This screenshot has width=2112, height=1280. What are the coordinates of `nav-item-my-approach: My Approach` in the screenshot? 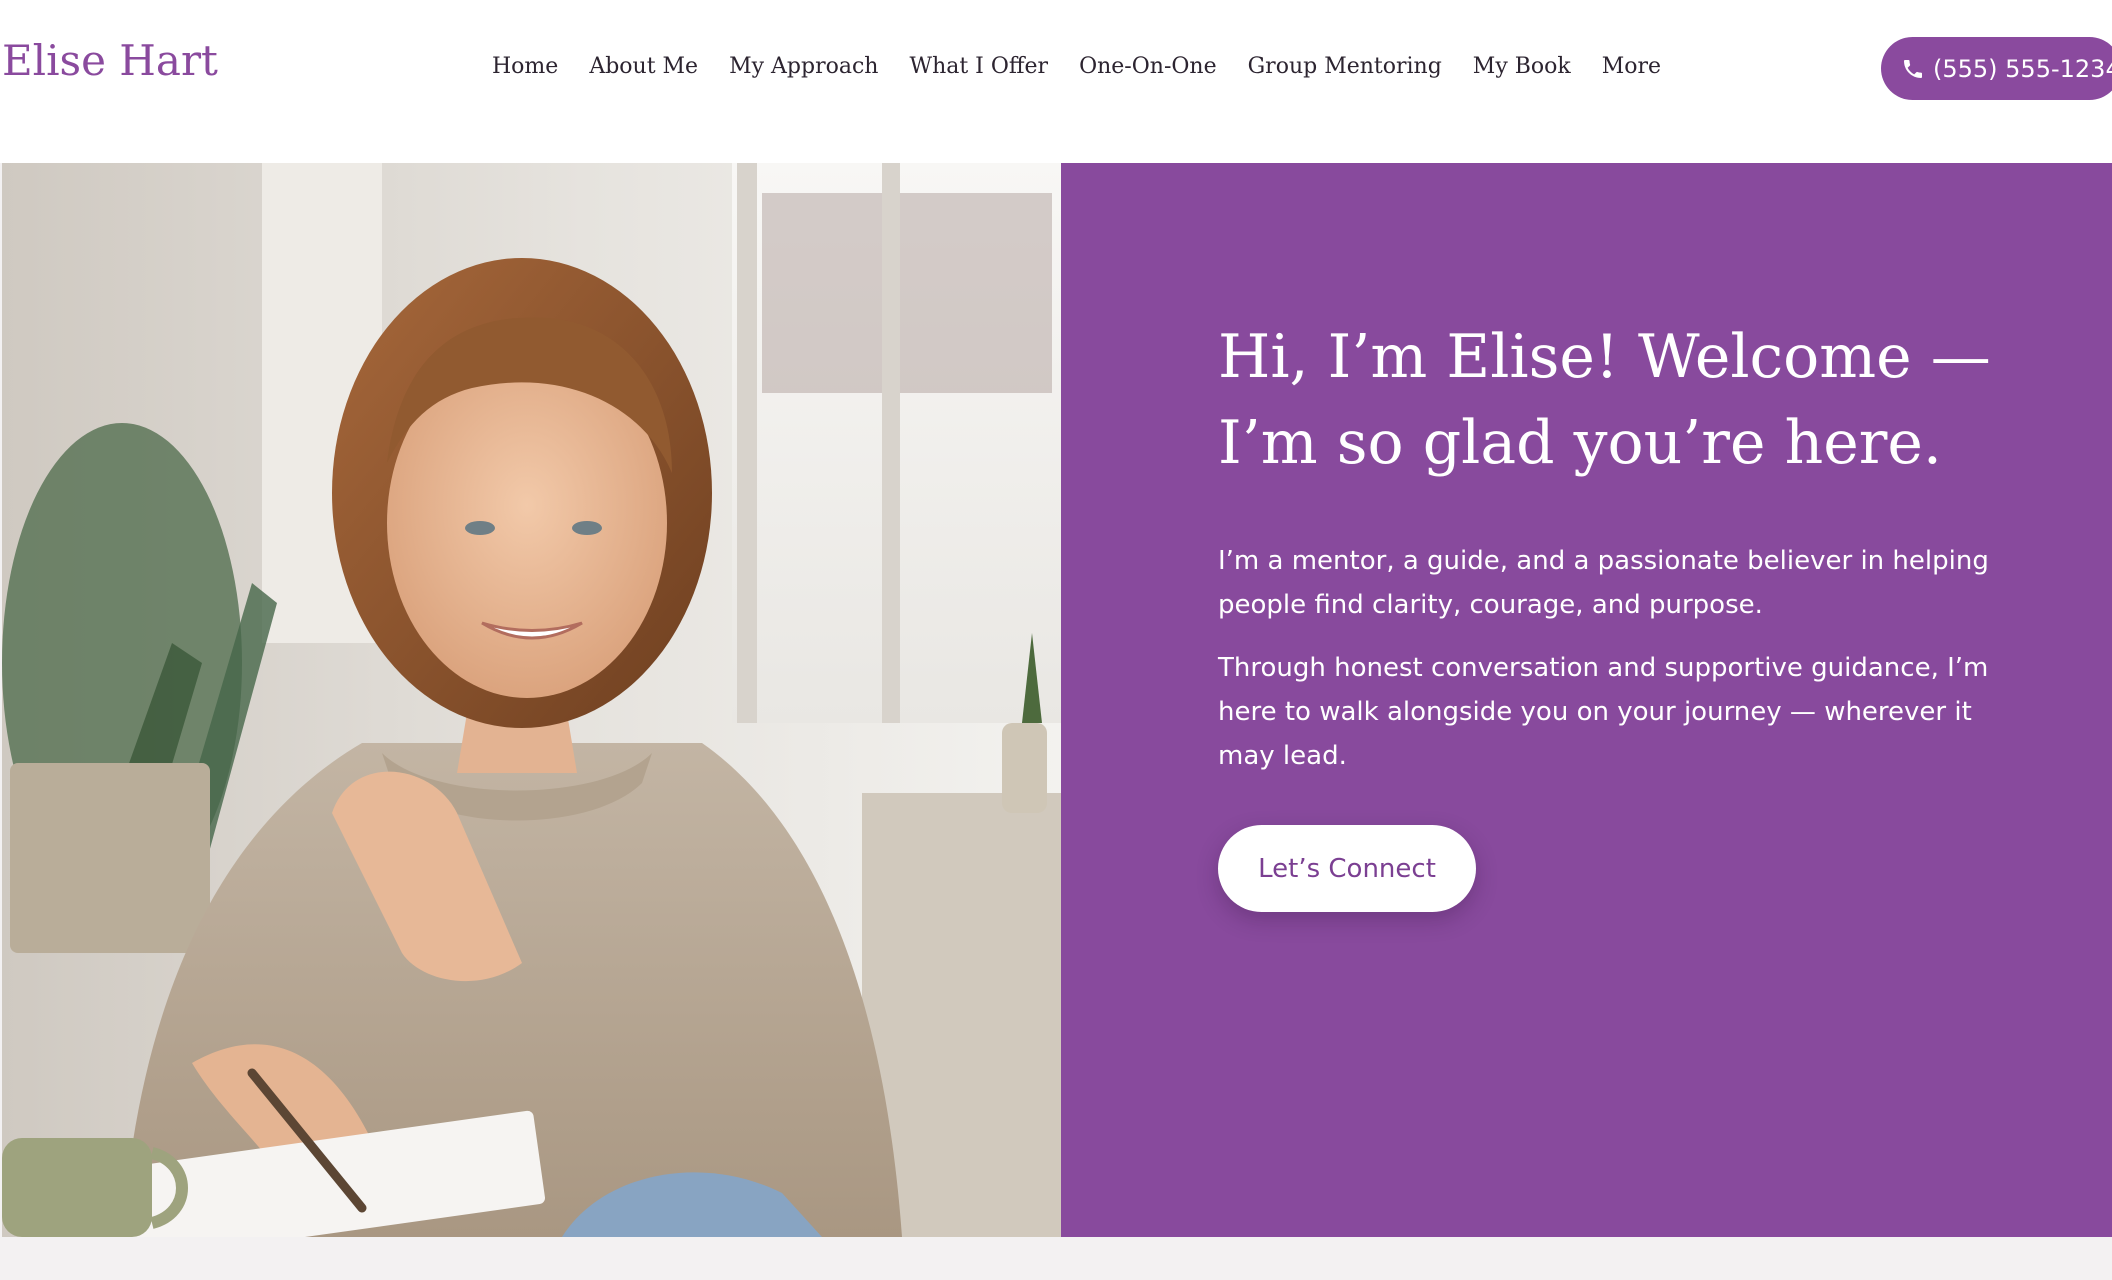 It's located at (803, 67).